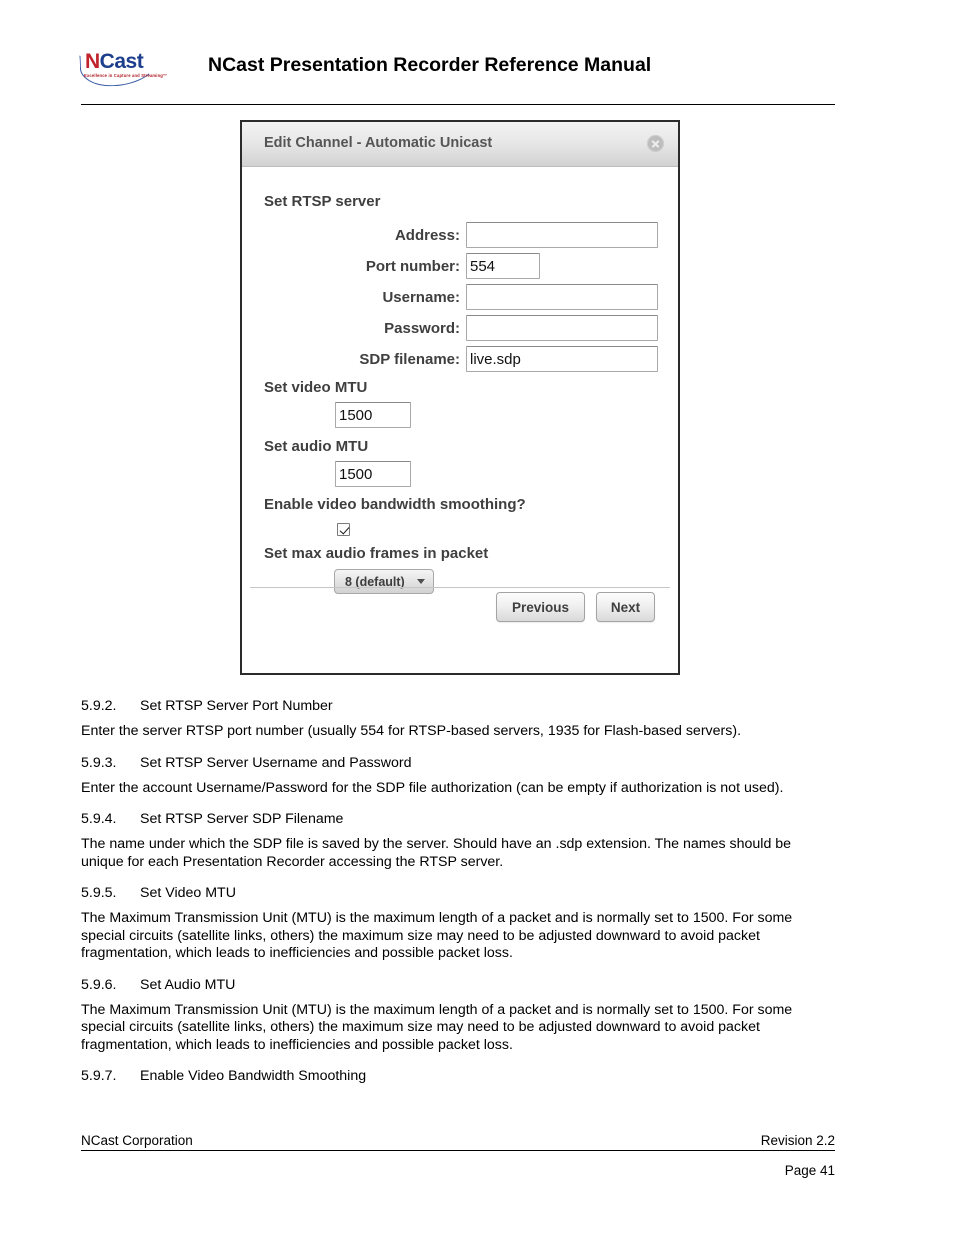 This screenshot has height=1235, width=954. Describe the element at coordinates (458, 893) in the screenshot. I see `section-heading: 5.9.5. Set Video MTU` at that location.